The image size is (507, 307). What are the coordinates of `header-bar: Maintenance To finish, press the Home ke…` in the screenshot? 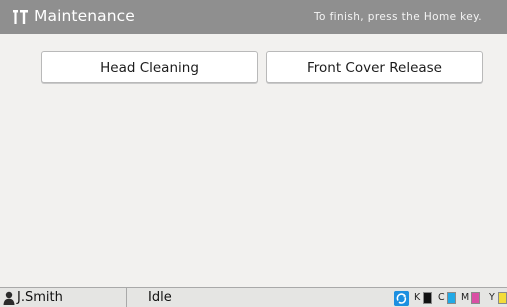 It's located at (253, 17).